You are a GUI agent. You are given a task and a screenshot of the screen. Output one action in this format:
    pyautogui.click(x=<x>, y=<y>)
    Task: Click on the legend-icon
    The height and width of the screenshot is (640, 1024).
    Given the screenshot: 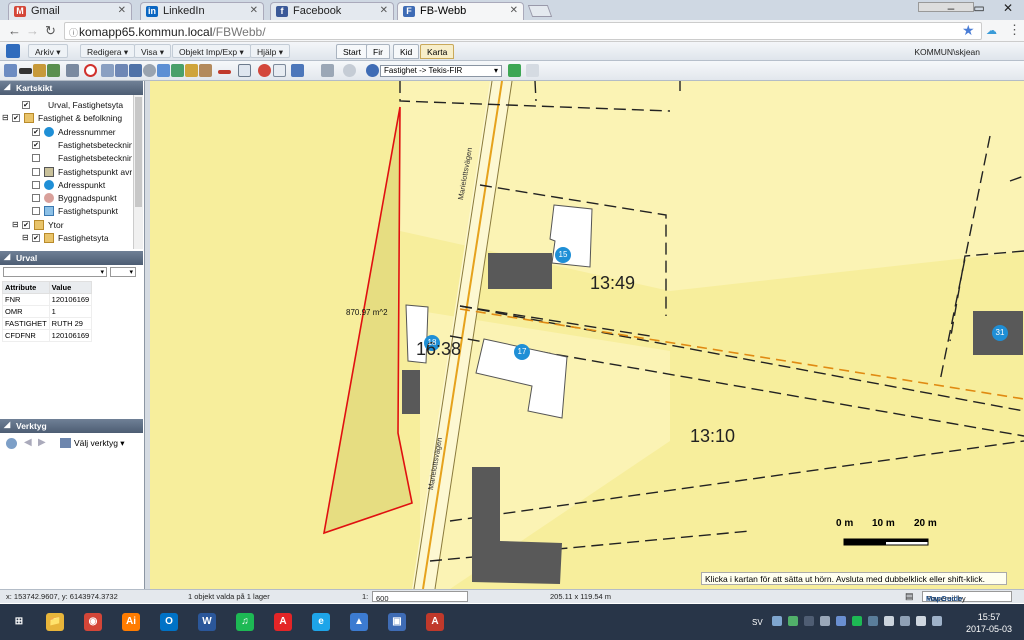 What is the action you would take?
    pyautogui.click(x=327, y=70)
    